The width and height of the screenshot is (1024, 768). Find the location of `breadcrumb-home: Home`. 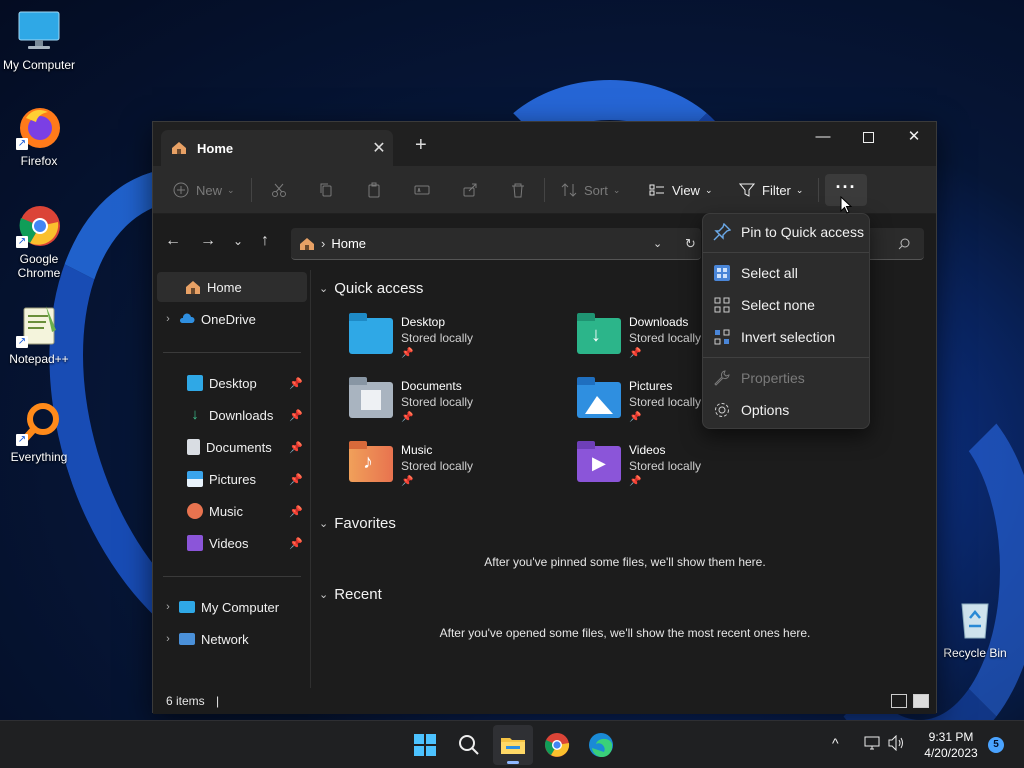

breadcrumb-home: Home is located at coordinates (348, 243).